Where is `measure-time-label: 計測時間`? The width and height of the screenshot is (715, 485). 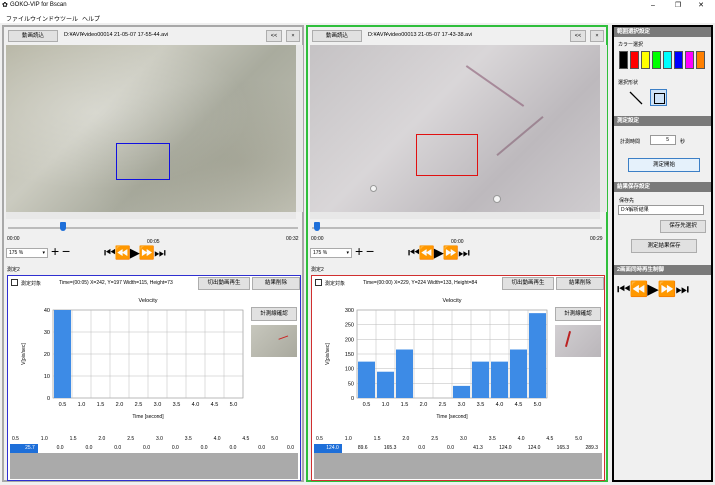 measure-time-label: 計測時間 is located at coordinates (630, 142).